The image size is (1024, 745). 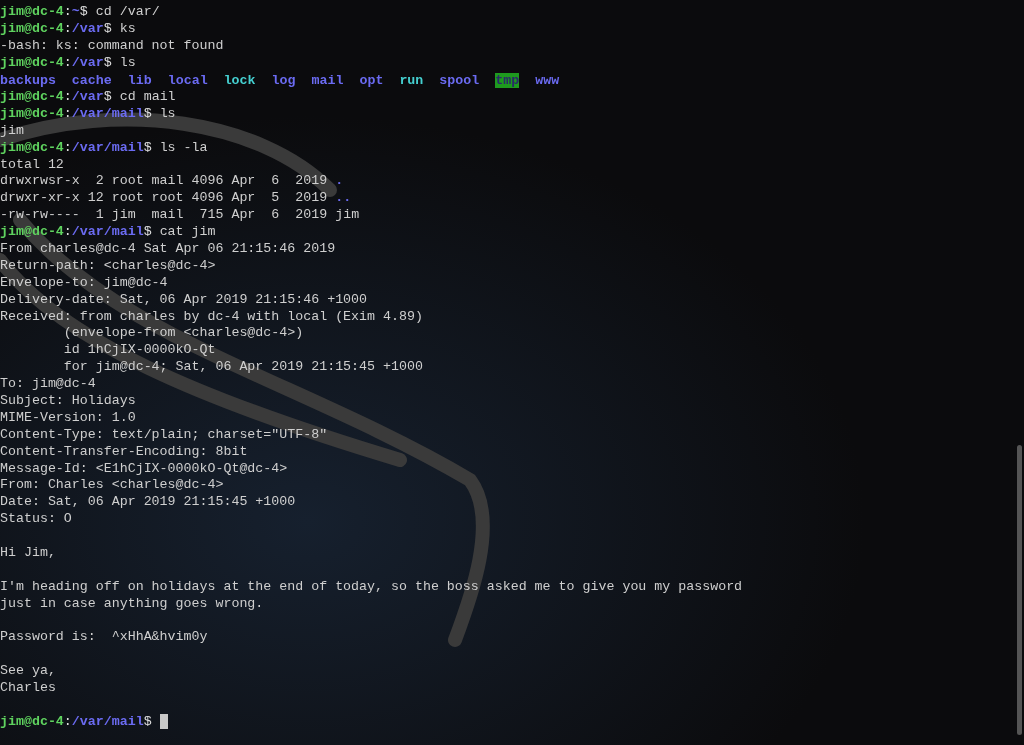 What do you see at coordinates (127, 12) in the screenshot?
I see `command-text: cd /var/` at bounding box center [127, 12].